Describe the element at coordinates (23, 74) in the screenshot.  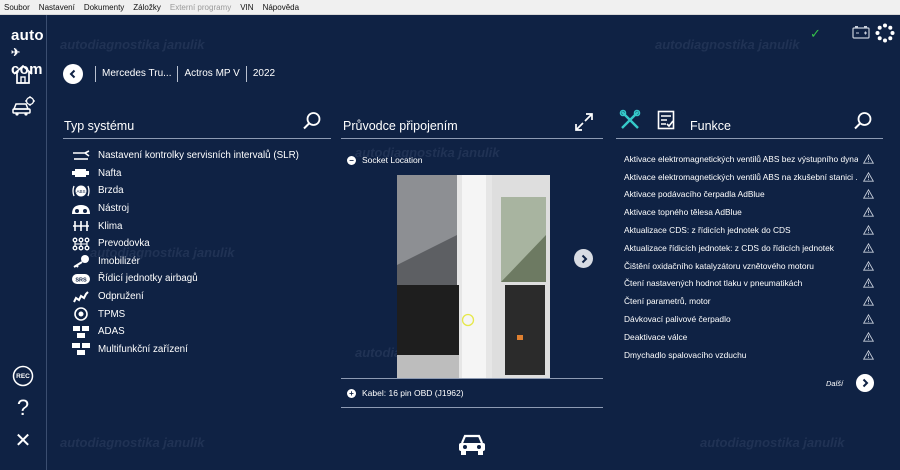
I see `home-icon` at that location.